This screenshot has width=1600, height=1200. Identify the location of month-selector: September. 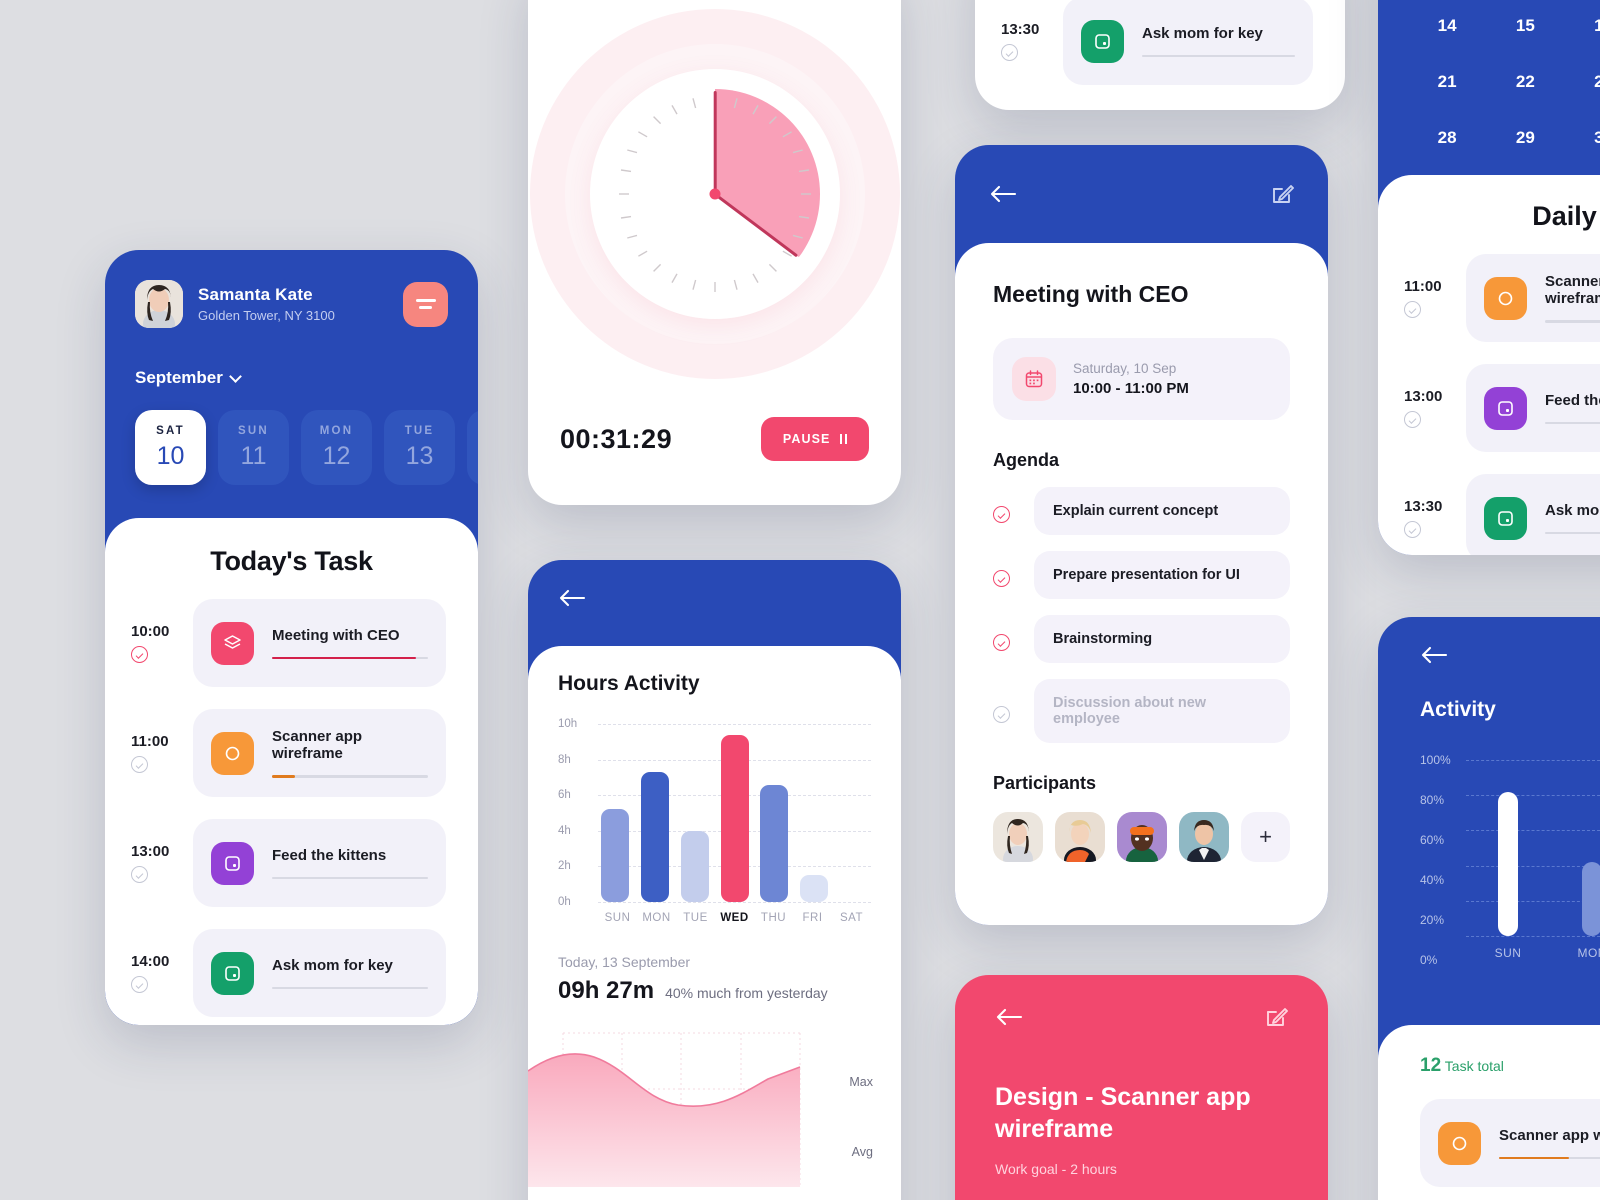
(291, 378).